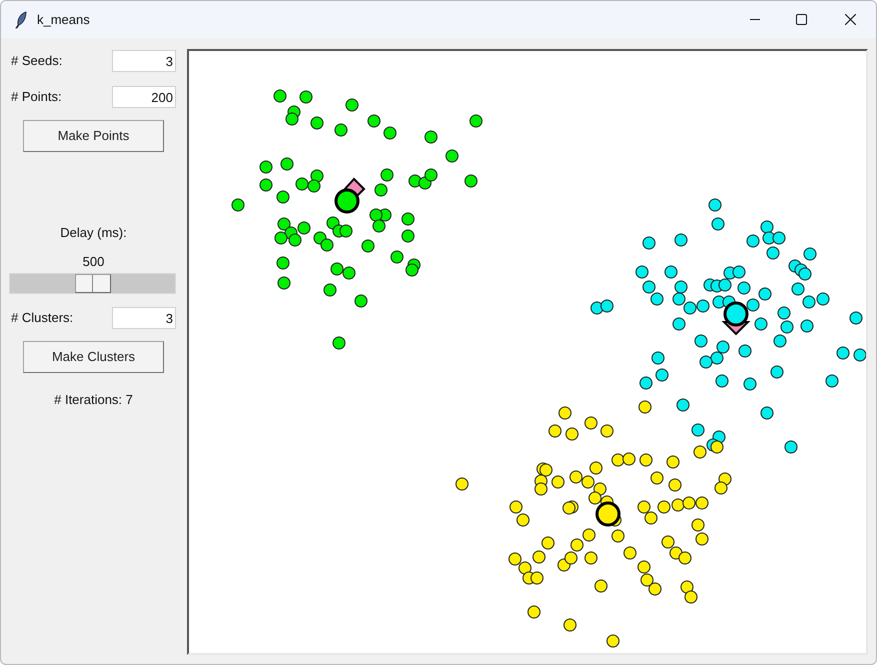  Describe the element at coordinates (21, 19) in the screenshot. I see `feather-icon` at that location.